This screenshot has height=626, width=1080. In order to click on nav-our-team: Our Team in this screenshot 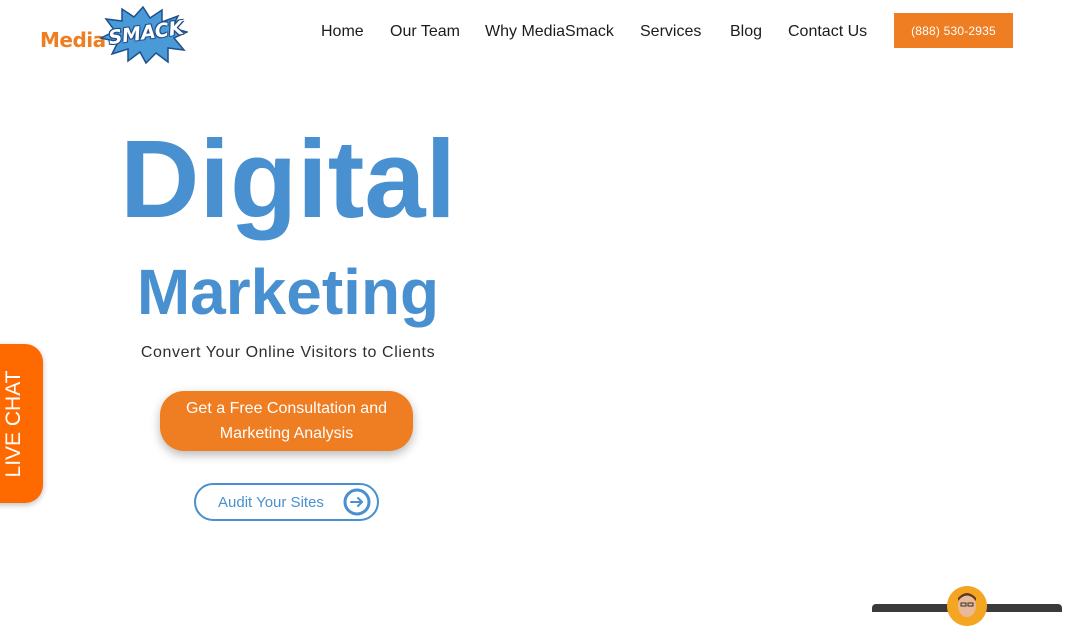, I will do `click(425, 32)`.